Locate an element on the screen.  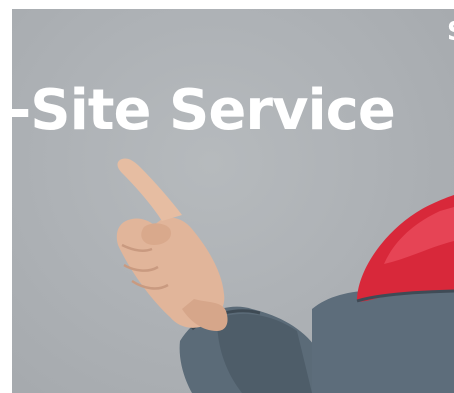
cropped-text-fragment: S is located at coordinates (450, 31).